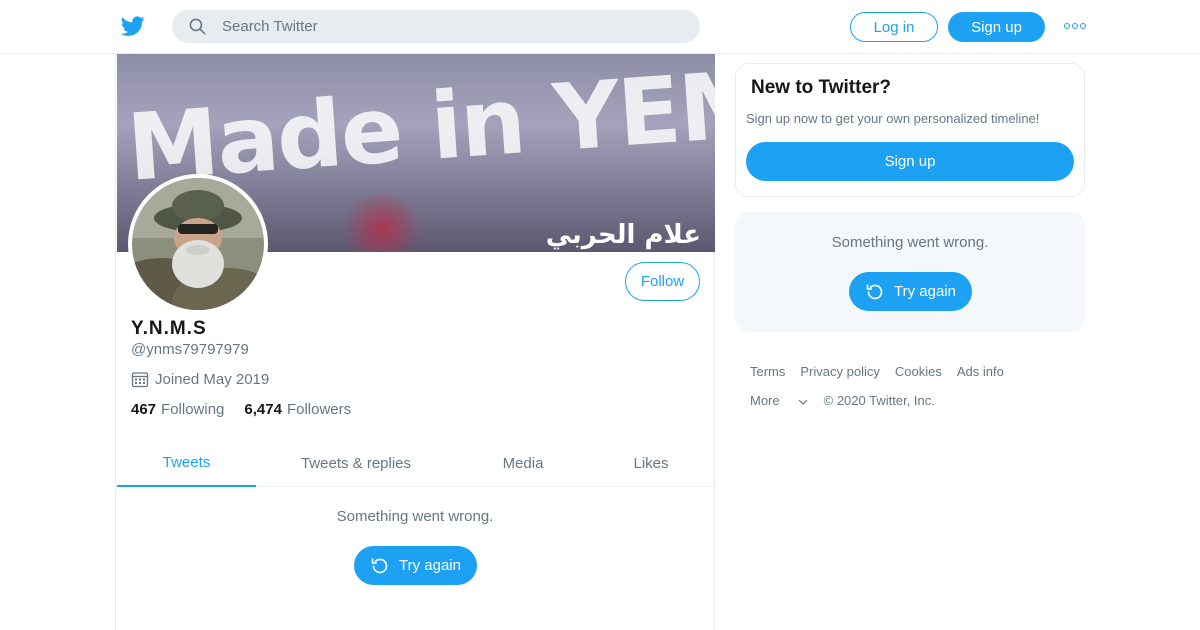  I want to click on tab-likes: Likes, so click(651, 463).